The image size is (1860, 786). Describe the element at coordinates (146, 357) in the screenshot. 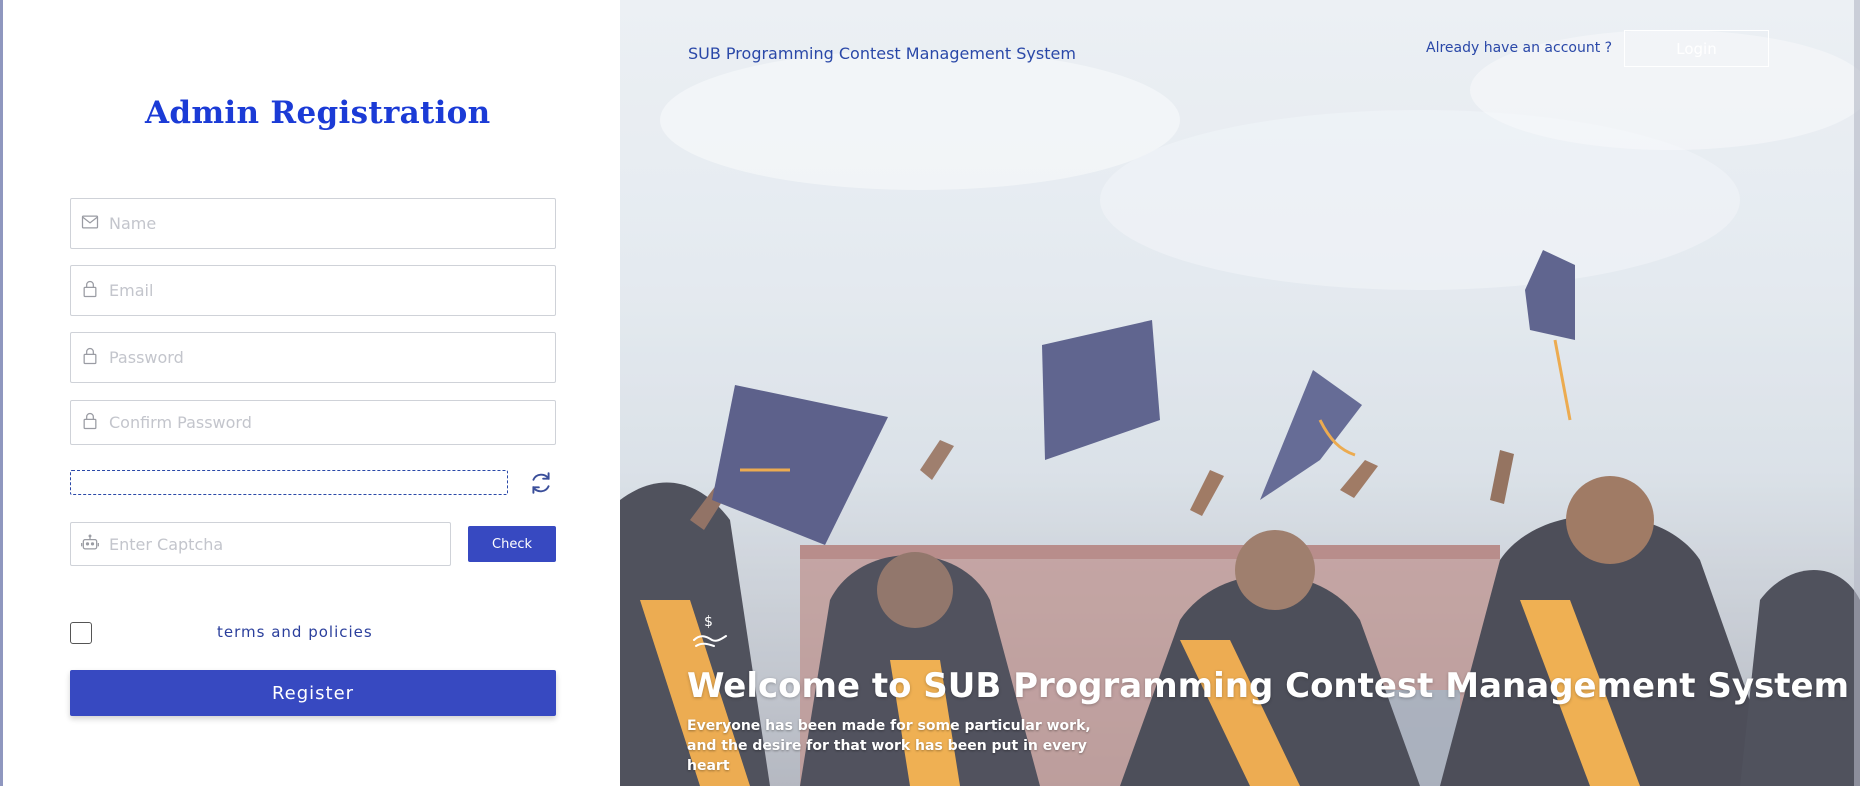

I see `password-placeholder: Password` at that location.